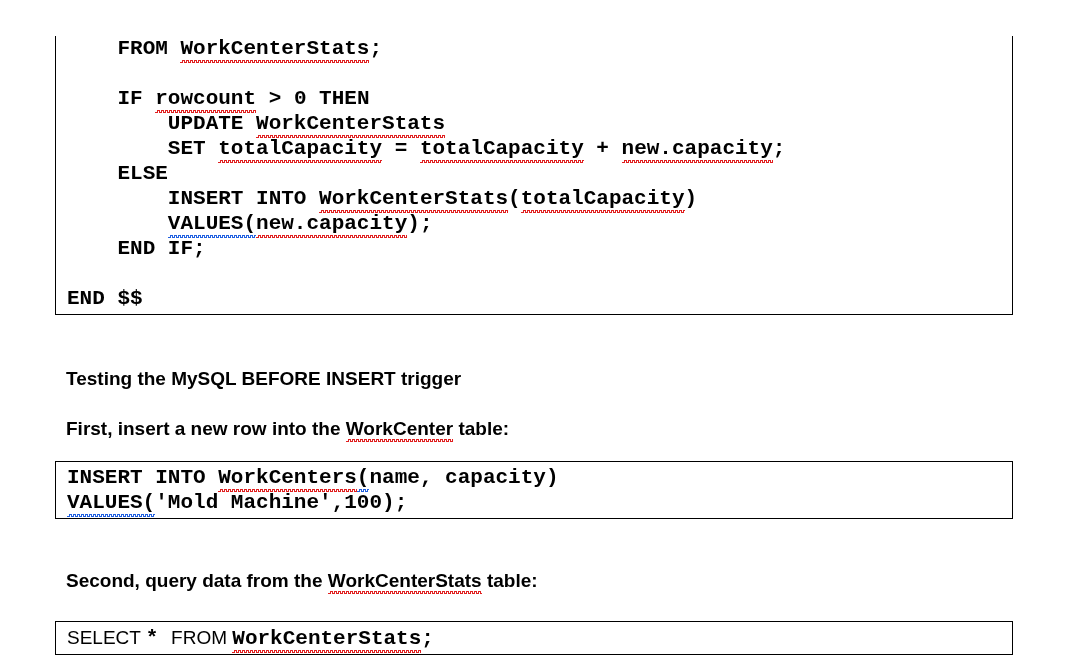 The image size is (1090, 658). What do you see at coordinates (539, 638) in the screenshot?
I see `code-line: SELECT * FROM WorkCenterStats;` at bounding box center [539, 638].